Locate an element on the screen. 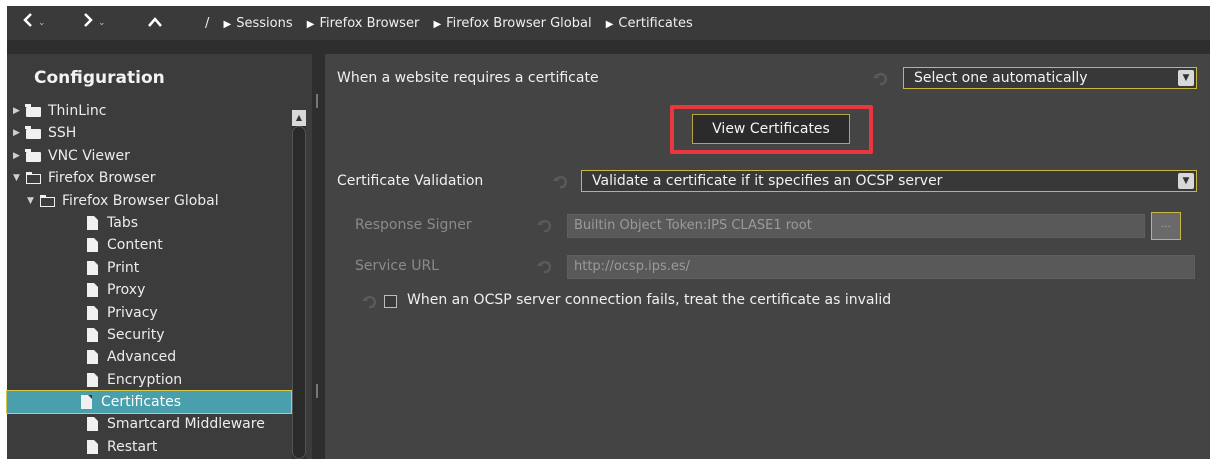  tree-item-tabs: Tabs is located at coordinates (153, 223).